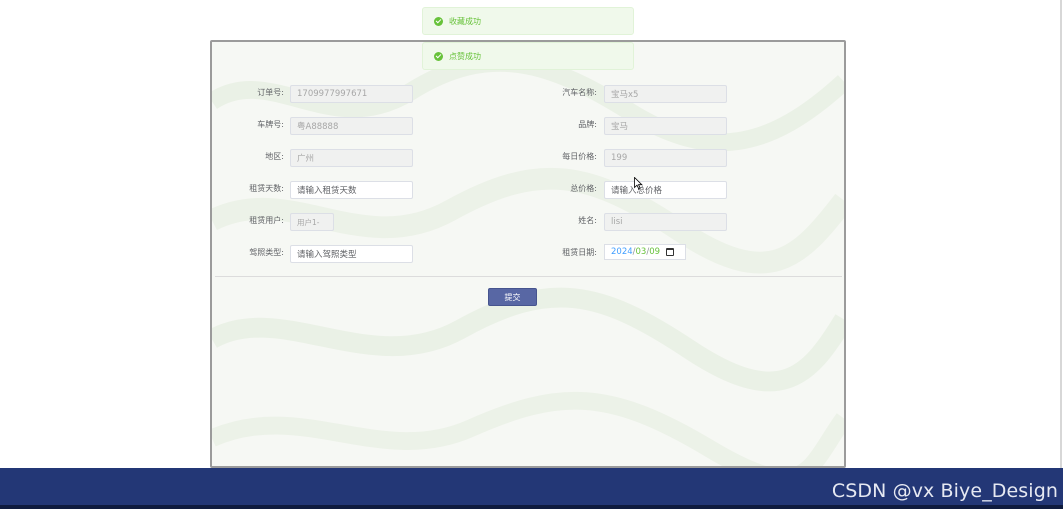 The image size is (1063, 509). I want to click on plate-no-field: 粤A88888, so click(351, 126).